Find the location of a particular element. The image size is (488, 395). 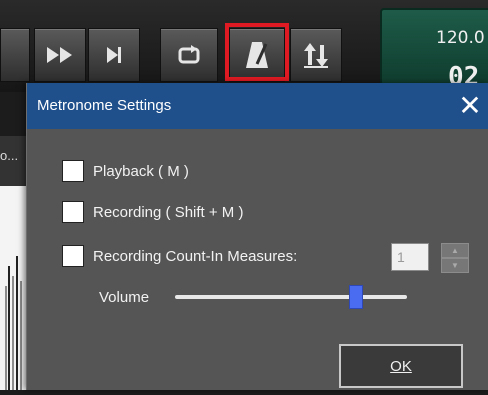

stepper-down-button: ▼ is located at coordinates (455, 265).